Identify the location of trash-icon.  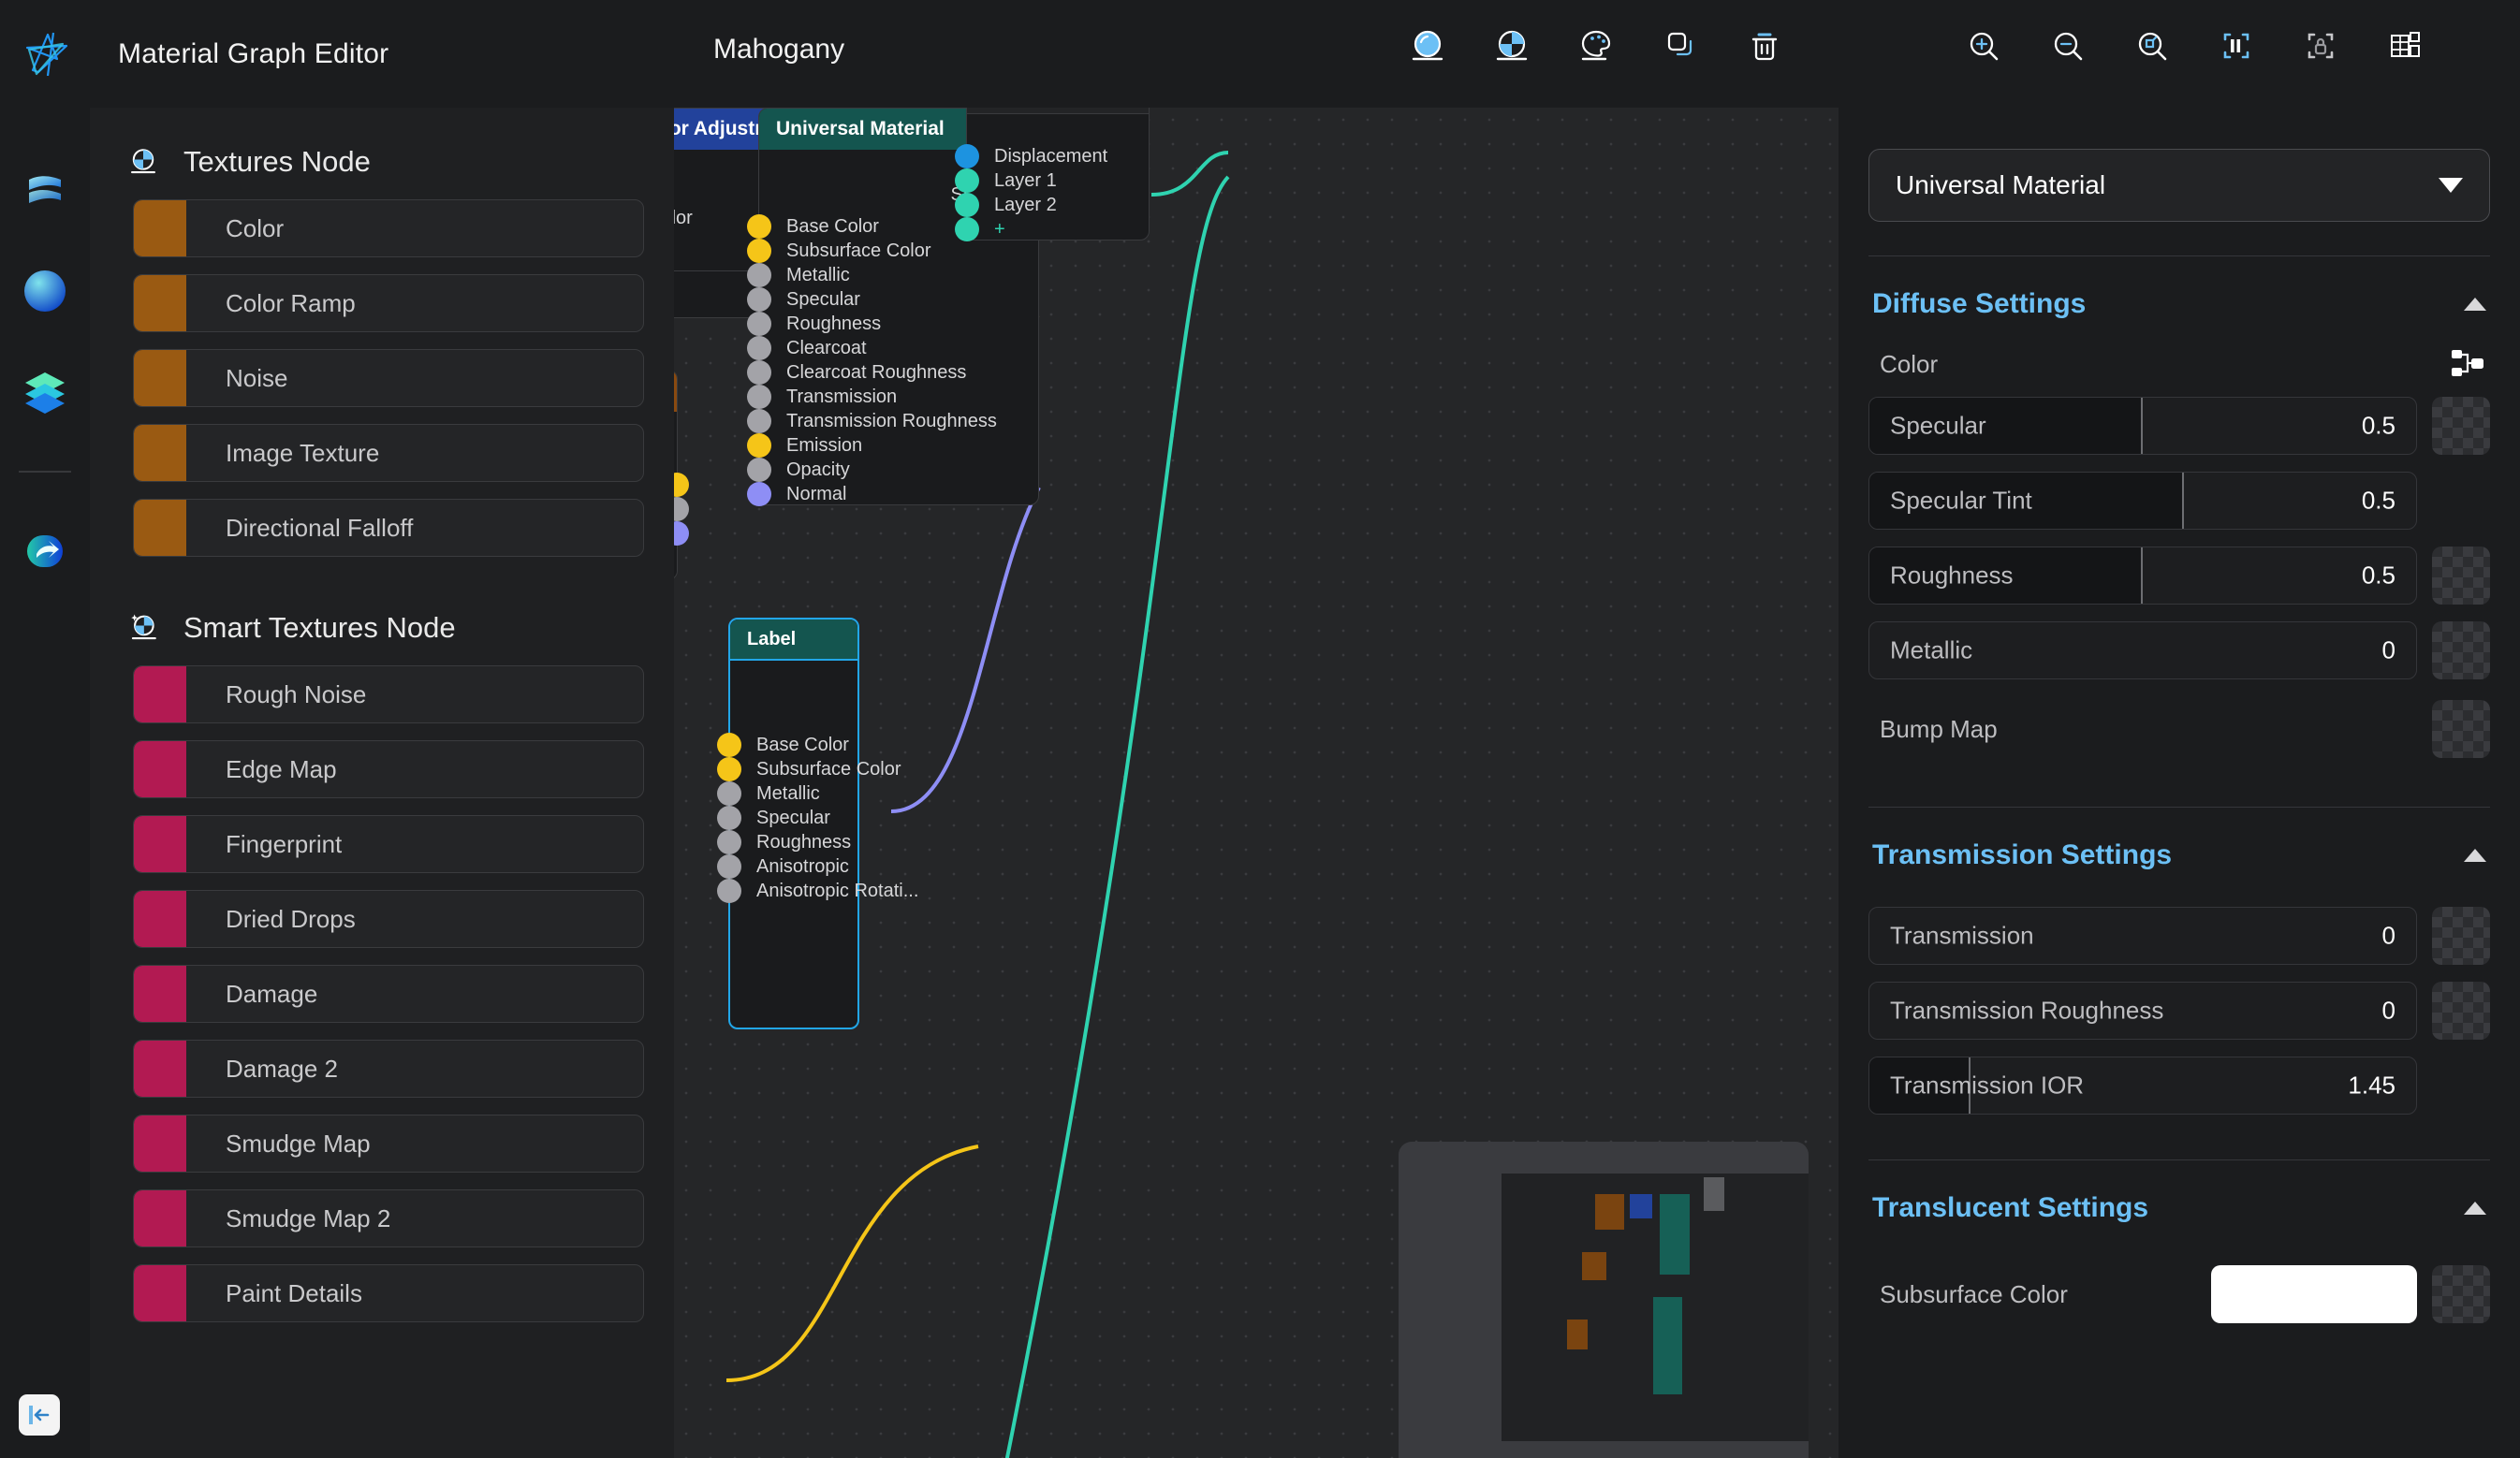
(1764, 46).